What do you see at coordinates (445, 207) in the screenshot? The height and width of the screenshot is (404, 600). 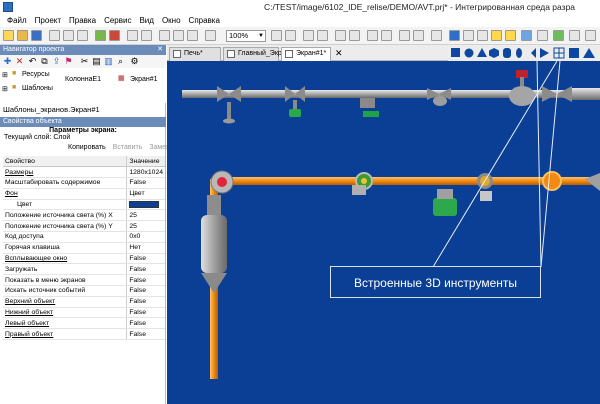 I see `motor-icon` at bounding box center [445, 207].